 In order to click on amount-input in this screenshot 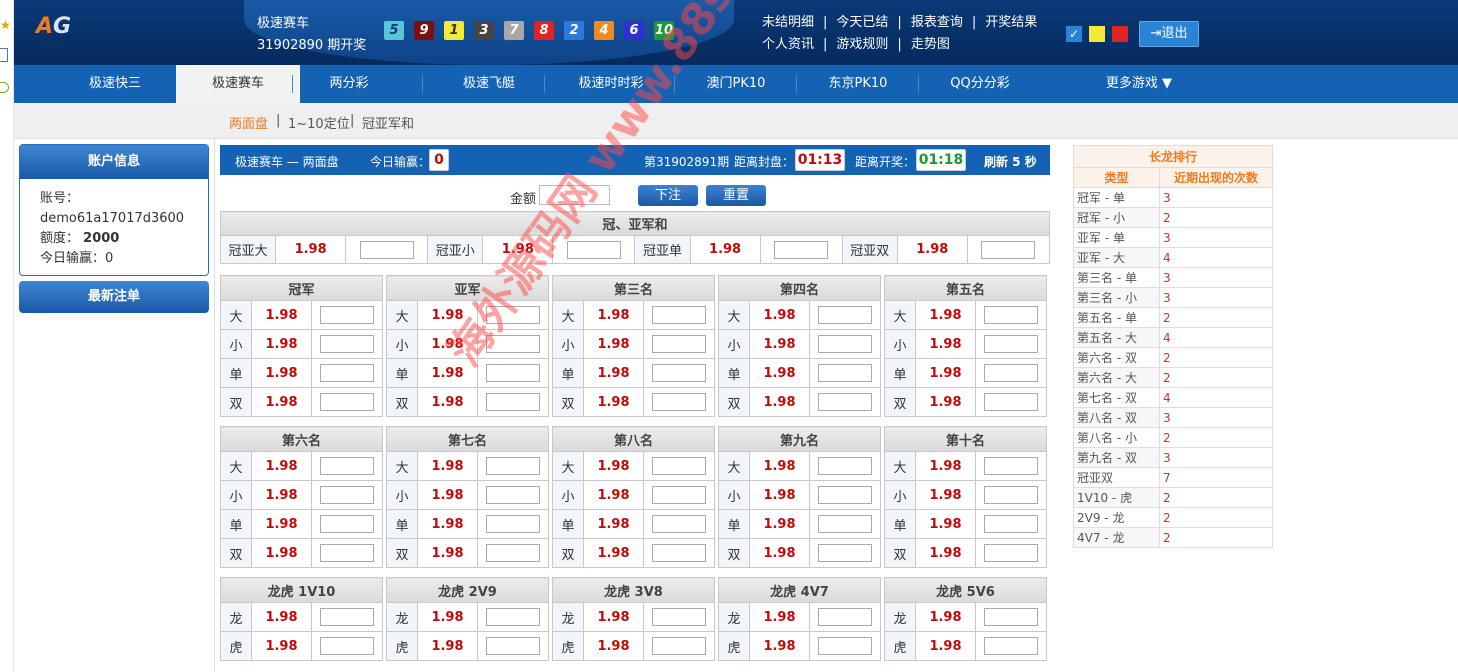, I will do `click(574, 195)`.